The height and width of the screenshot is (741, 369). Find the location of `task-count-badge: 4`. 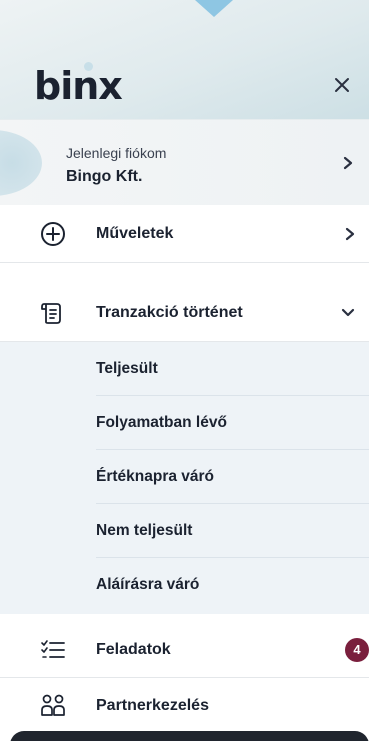

task-count-badge: 4 is located at coordinates (357, 649).